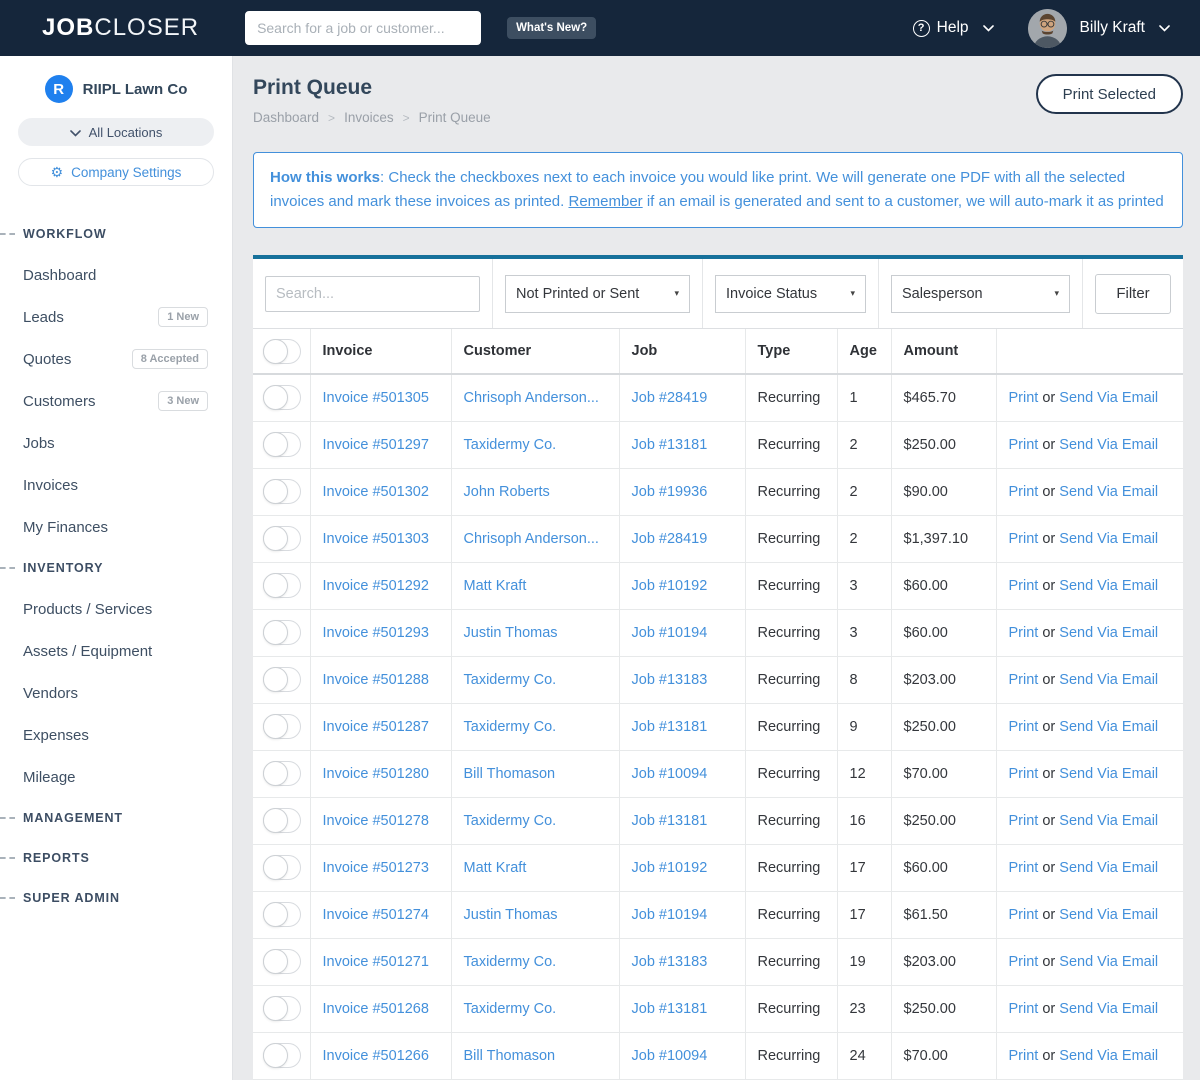 This screenshot has width=1200, height=1080. I want to click on company-settings-button: ⚙ Company Settings, so click(116, 172).